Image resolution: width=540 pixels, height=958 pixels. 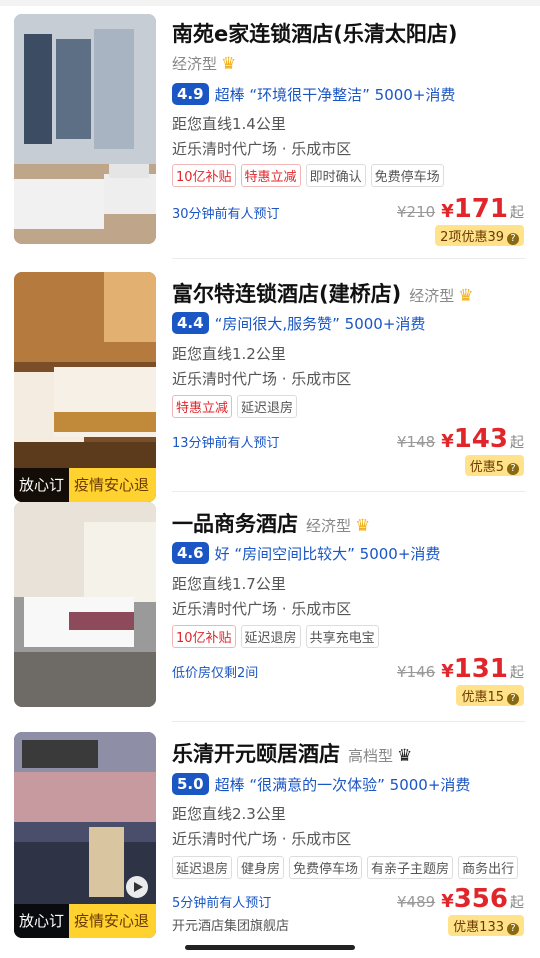 I want to click on rating-row: 4.9 超棒 “环境很干净整洁” 5000+消费, so click(x=349, y=94).